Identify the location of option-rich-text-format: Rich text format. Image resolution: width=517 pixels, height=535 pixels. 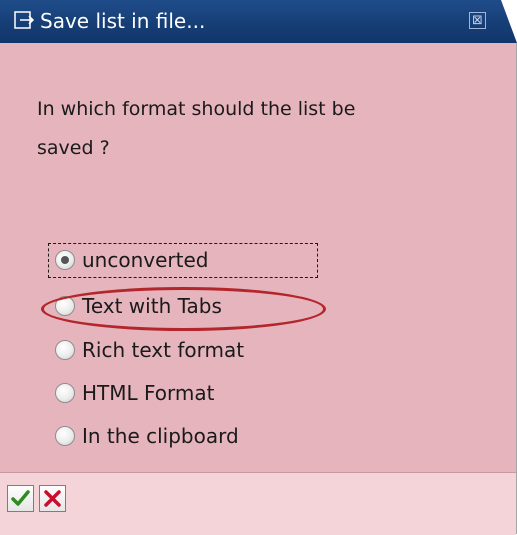
(187, 351).